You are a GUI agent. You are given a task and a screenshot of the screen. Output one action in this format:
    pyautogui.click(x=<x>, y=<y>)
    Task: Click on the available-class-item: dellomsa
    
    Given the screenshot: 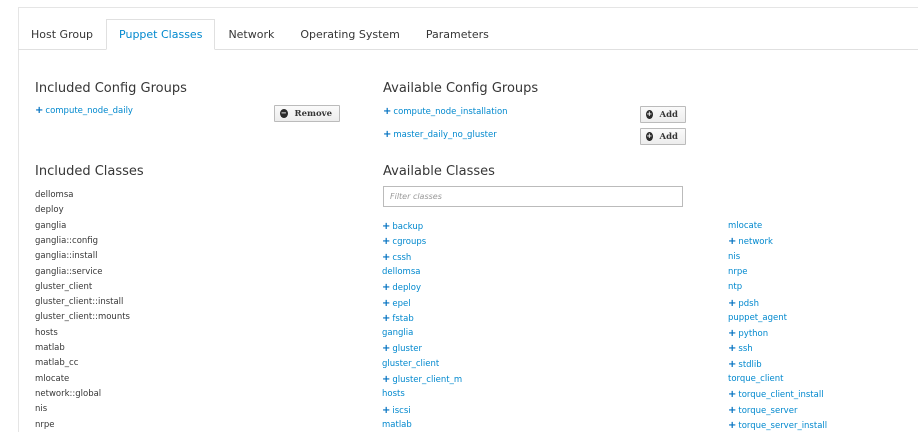 What is the action you would take?
    pyautogui.click(x=401, y=272)
    